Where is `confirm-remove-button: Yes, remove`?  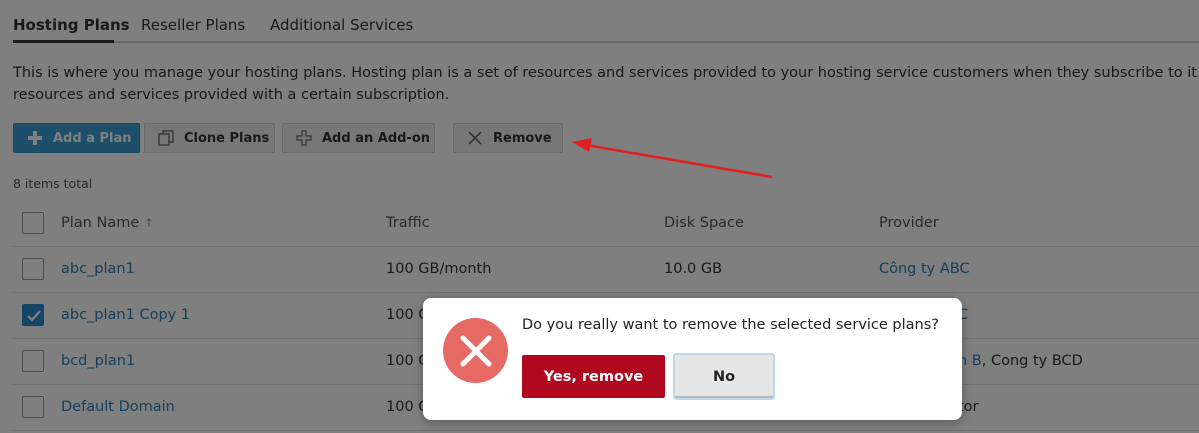 confirm-remove-button: Yes, remove is located at coordinates (593, 376).